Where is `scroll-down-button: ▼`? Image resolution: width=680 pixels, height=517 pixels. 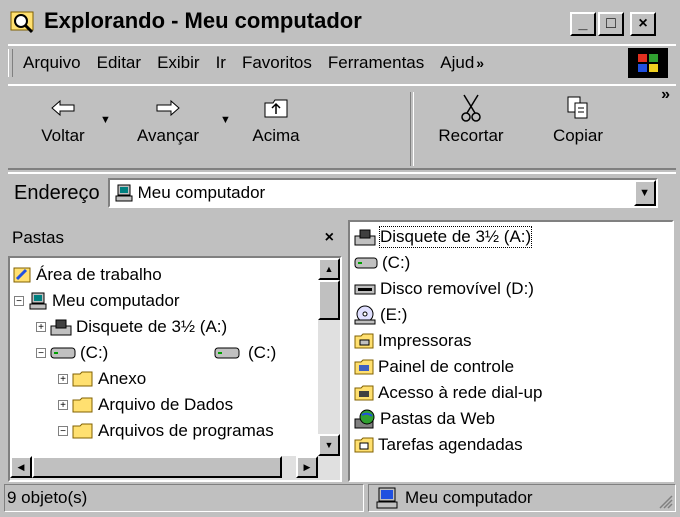
scroll-down-button: ▼ is located at coordinates (329, 445).